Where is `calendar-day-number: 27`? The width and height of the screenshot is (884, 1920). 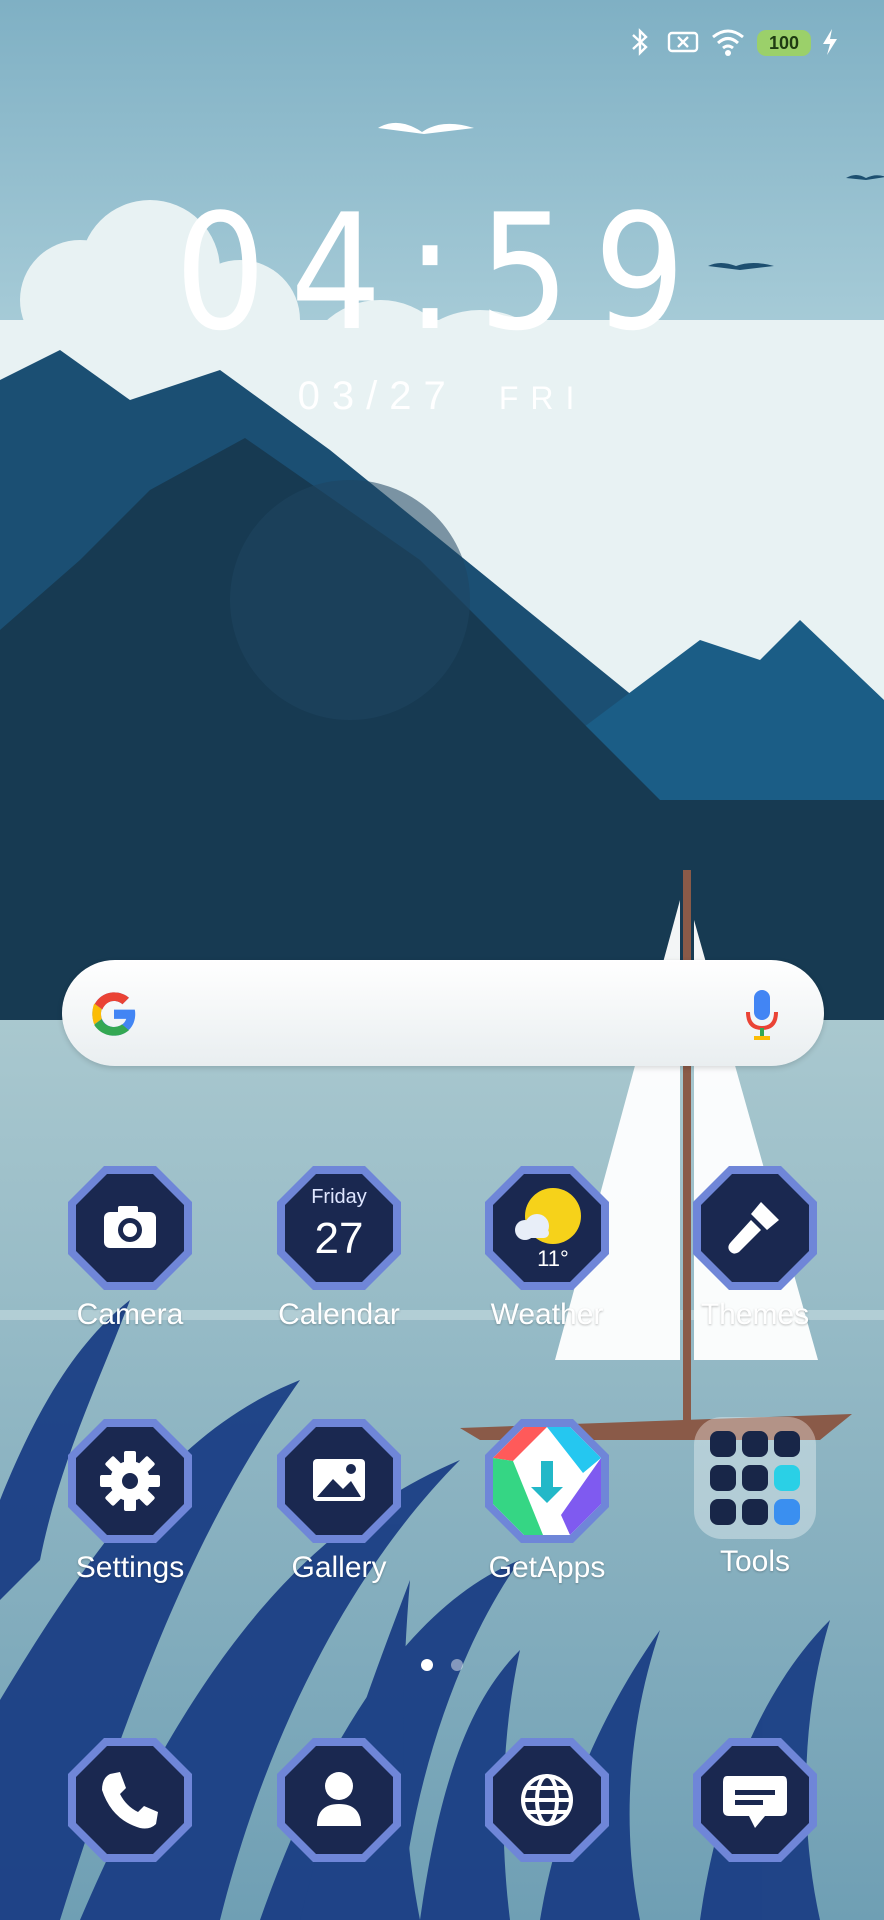
calendar-day-number: 27 is located at coordinates (339, 1238).